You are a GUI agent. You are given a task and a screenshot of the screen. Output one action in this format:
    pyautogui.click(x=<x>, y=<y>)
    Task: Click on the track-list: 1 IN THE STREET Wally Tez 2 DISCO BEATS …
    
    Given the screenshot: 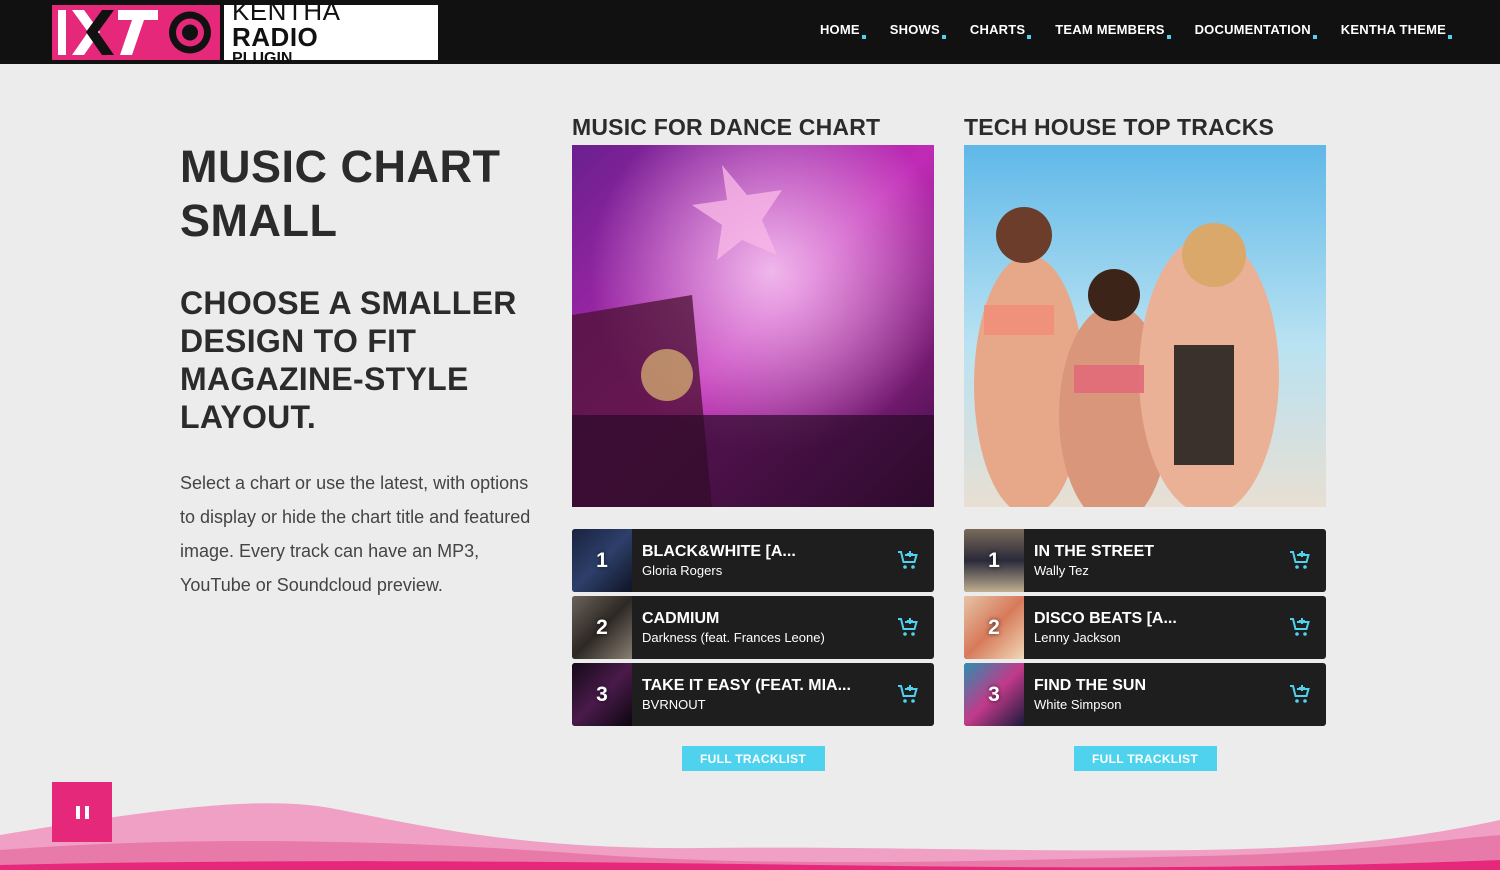 What is the action you would take?
    pyautogui.click(x=1145, y=627)
    